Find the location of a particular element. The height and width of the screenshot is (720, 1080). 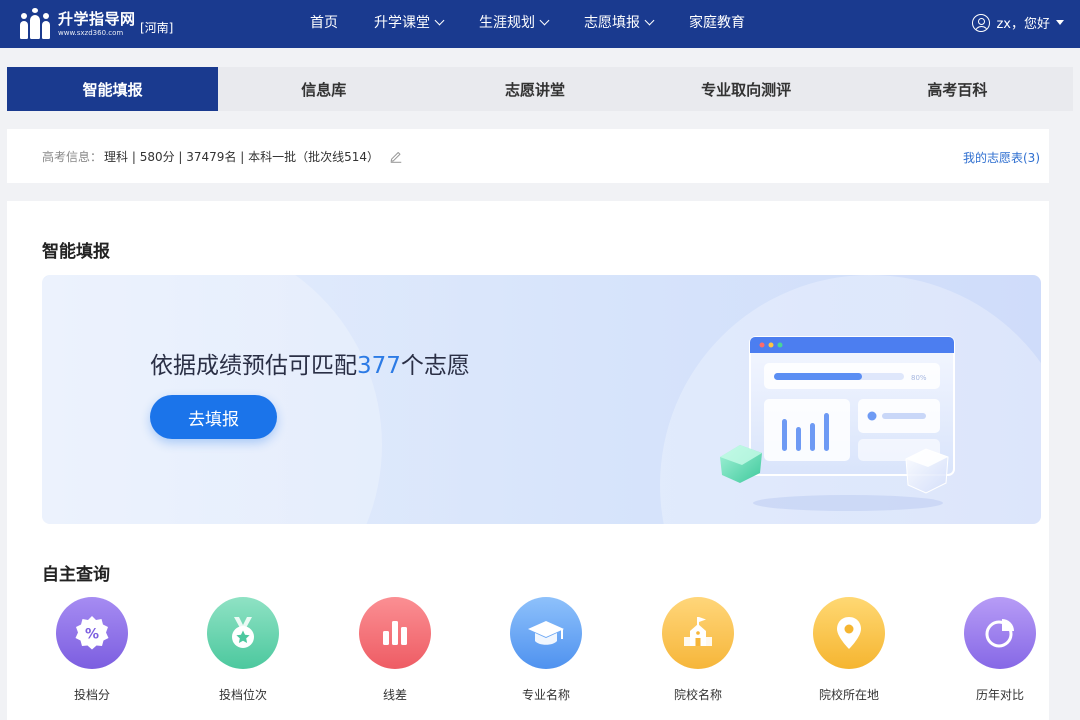

logo-people-icon is located at coordinates (35, 23).